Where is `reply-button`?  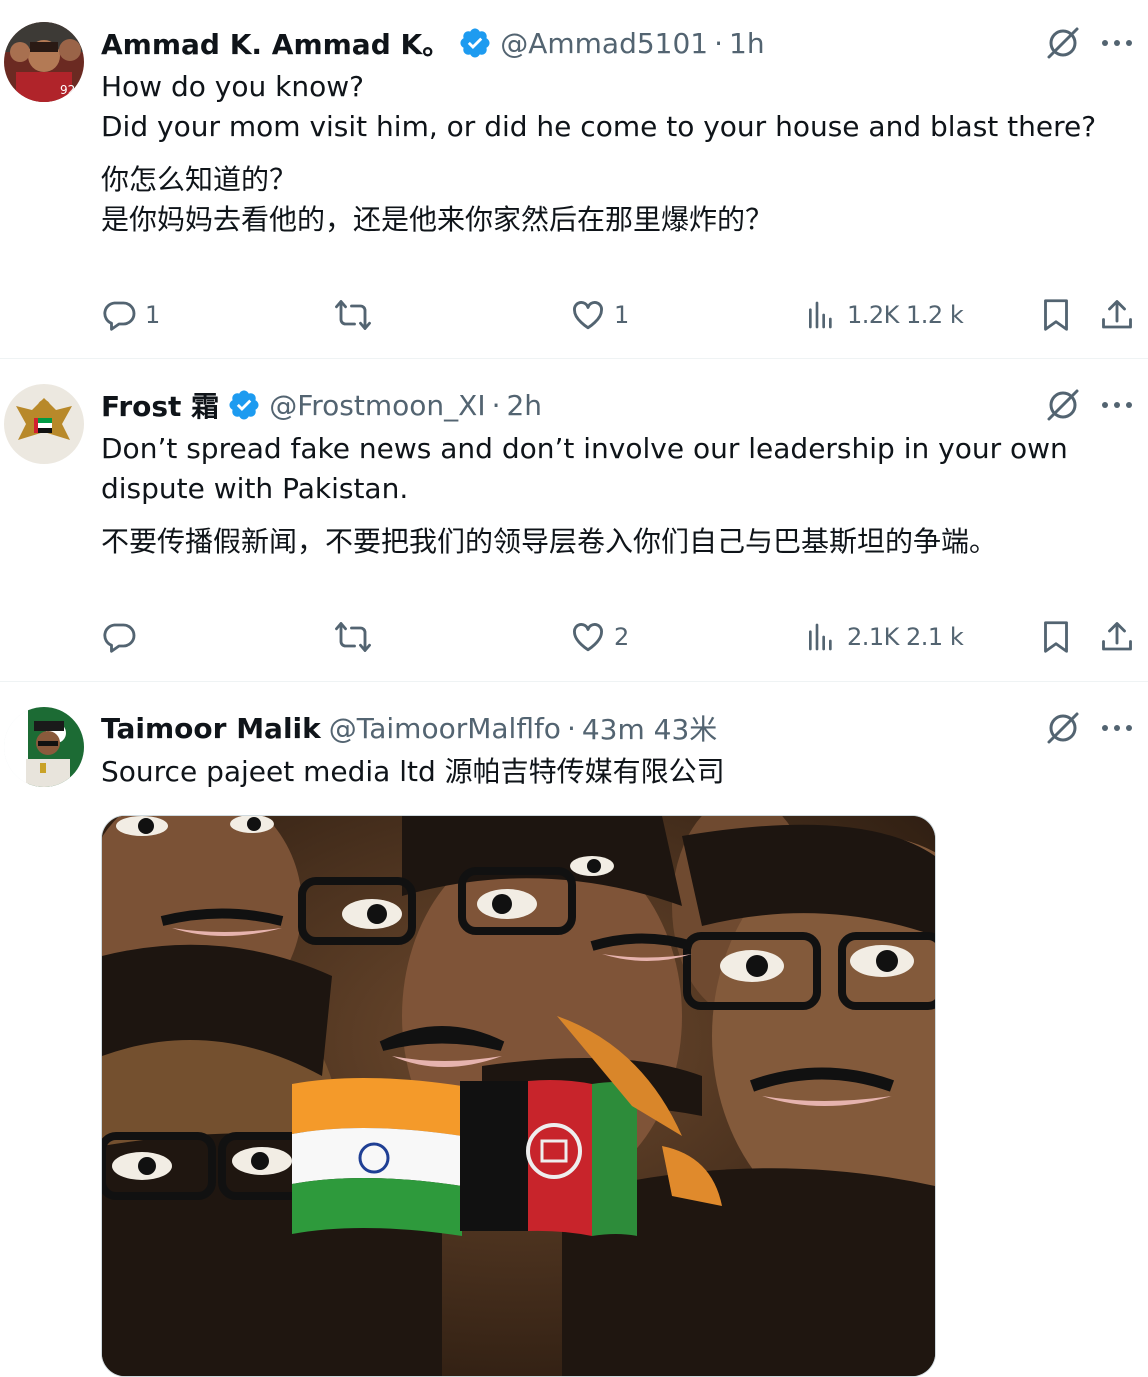
reply-button is located at coordinates (123, 637).